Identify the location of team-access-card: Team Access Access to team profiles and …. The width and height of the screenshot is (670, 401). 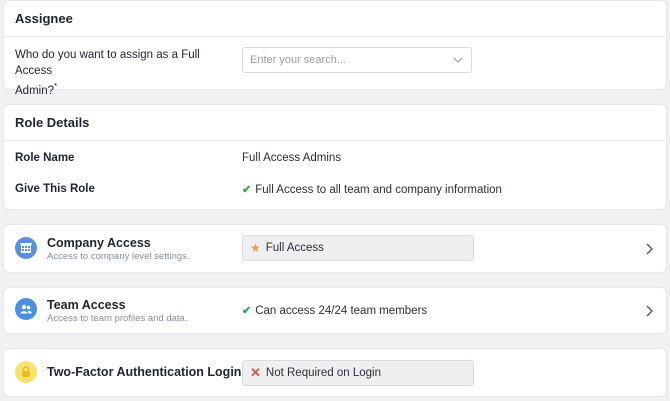
(335, 310).